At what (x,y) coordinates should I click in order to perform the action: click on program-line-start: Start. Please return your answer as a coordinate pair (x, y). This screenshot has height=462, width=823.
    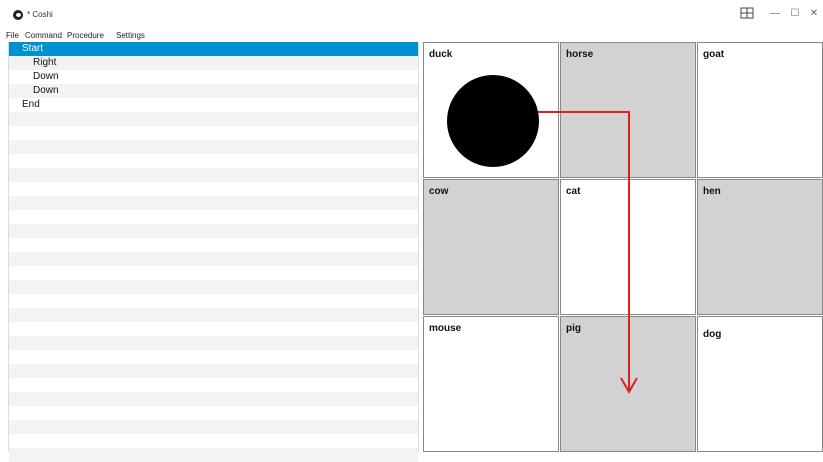
    Looking at the image, I should click on (32, 49).